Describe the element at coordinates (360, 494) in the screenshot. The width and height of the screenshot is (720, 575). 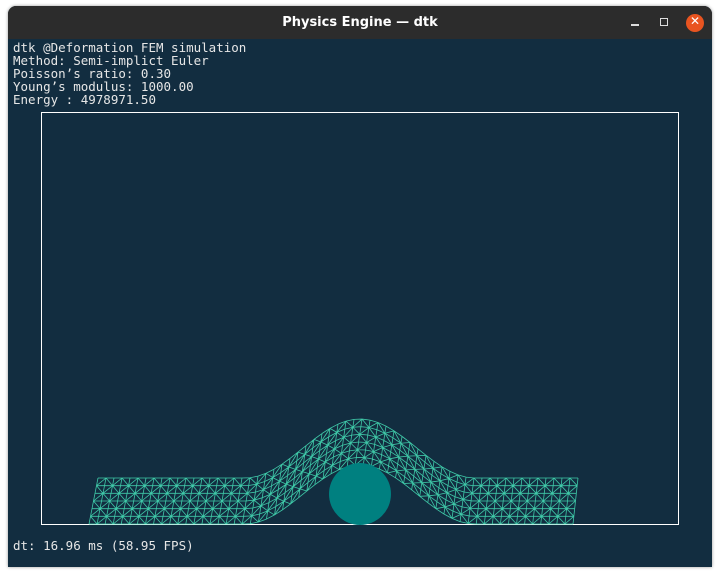
I see `rigid-ball` at that location.